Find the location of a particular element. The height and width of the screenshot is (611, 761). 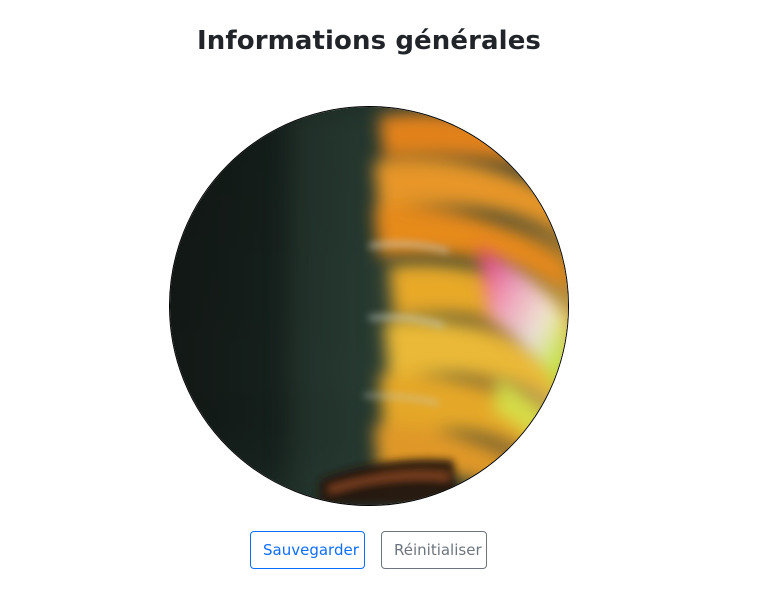

action-bar: Sauvegarder Réinitialiser is located at coordinates (368, 550).